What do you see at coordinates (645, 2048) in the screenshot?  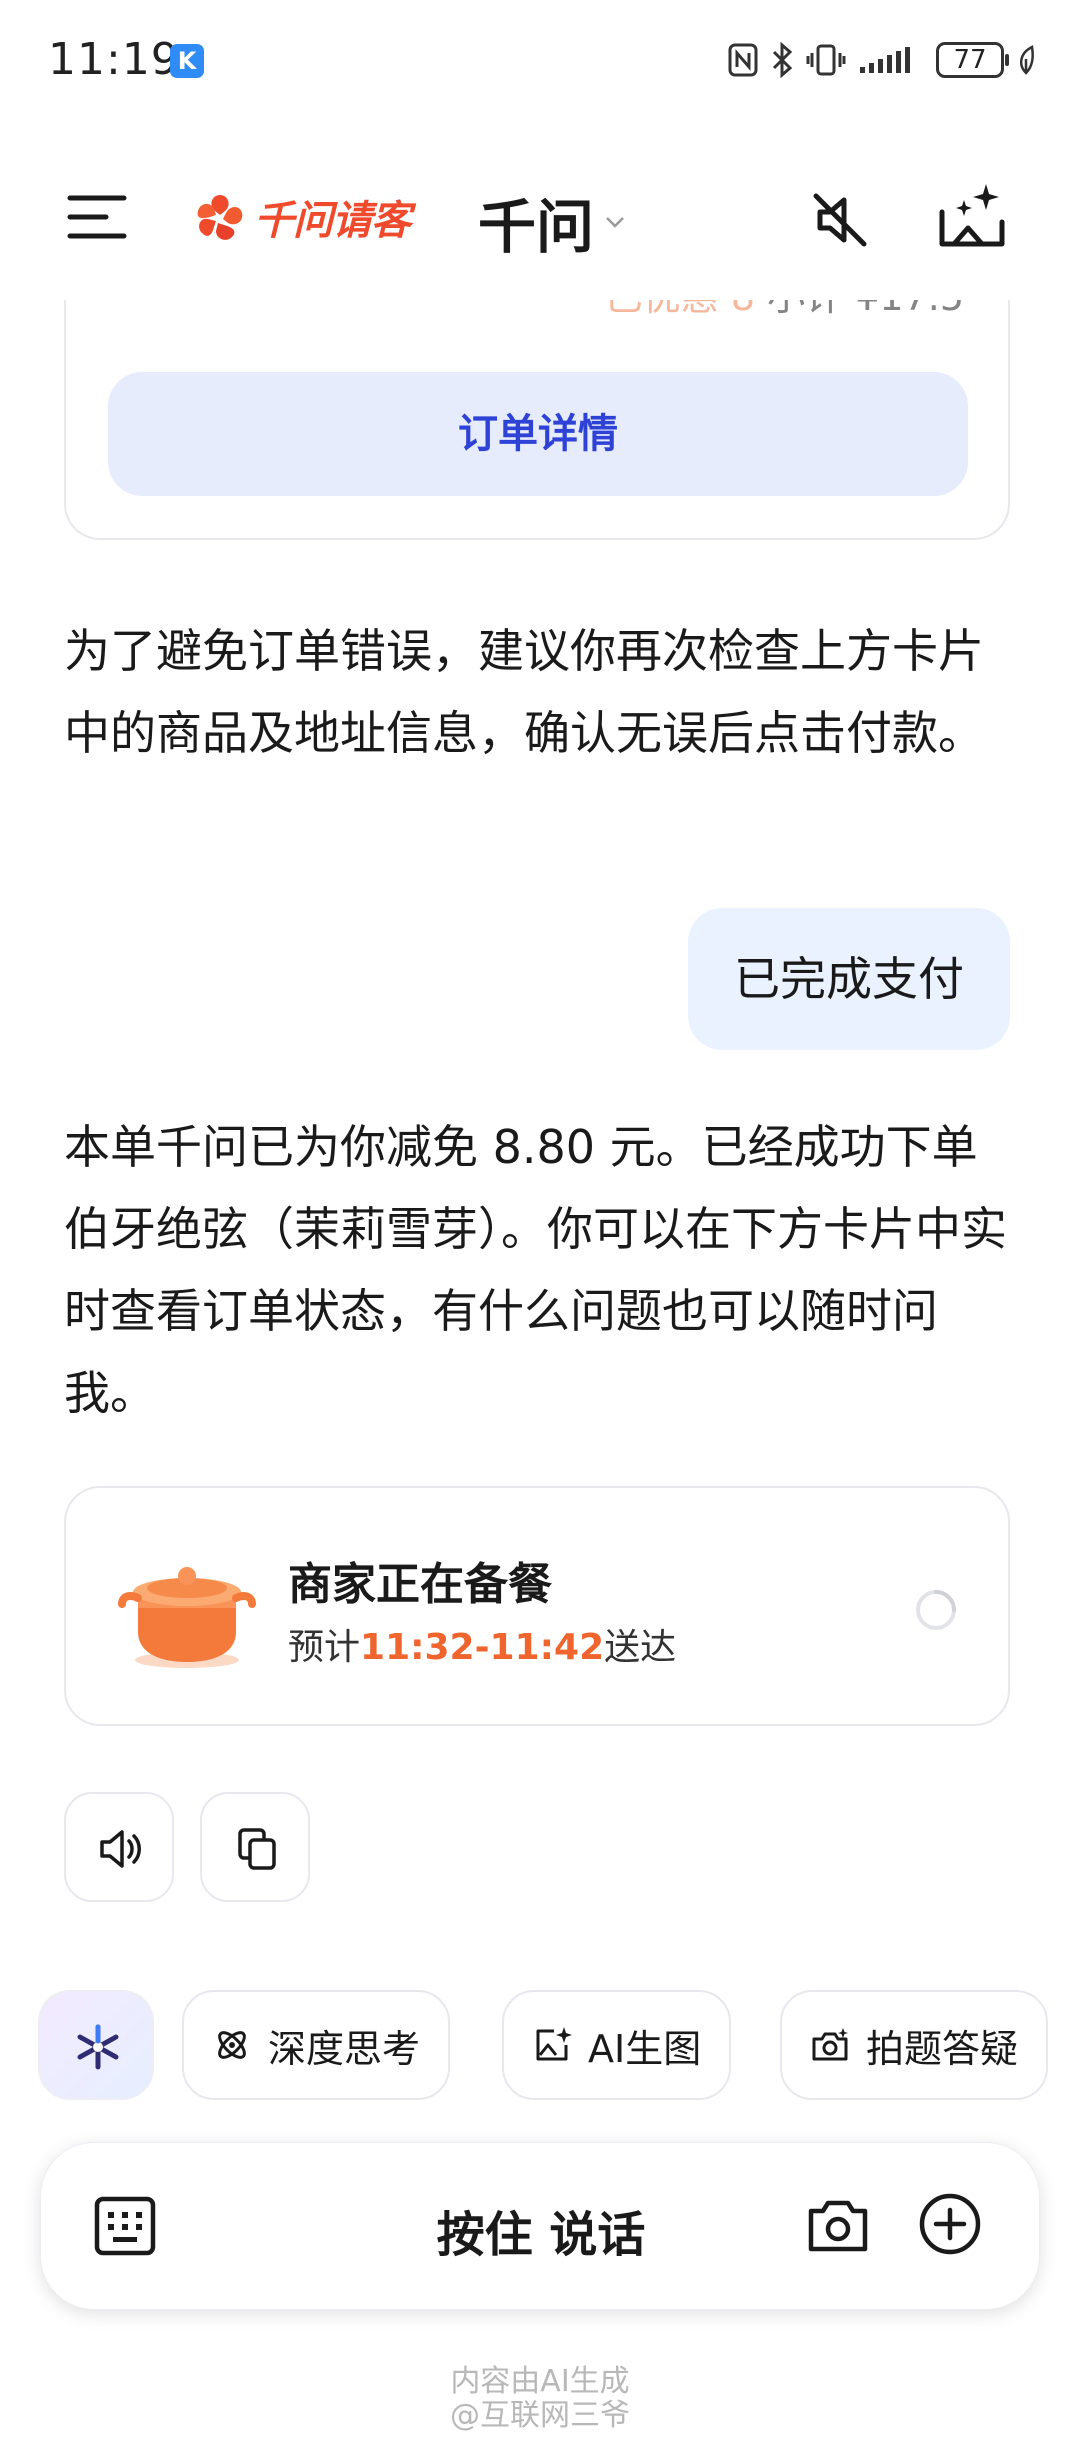 I see `chip-label: AI生图` at bounding box center [645, 2048].